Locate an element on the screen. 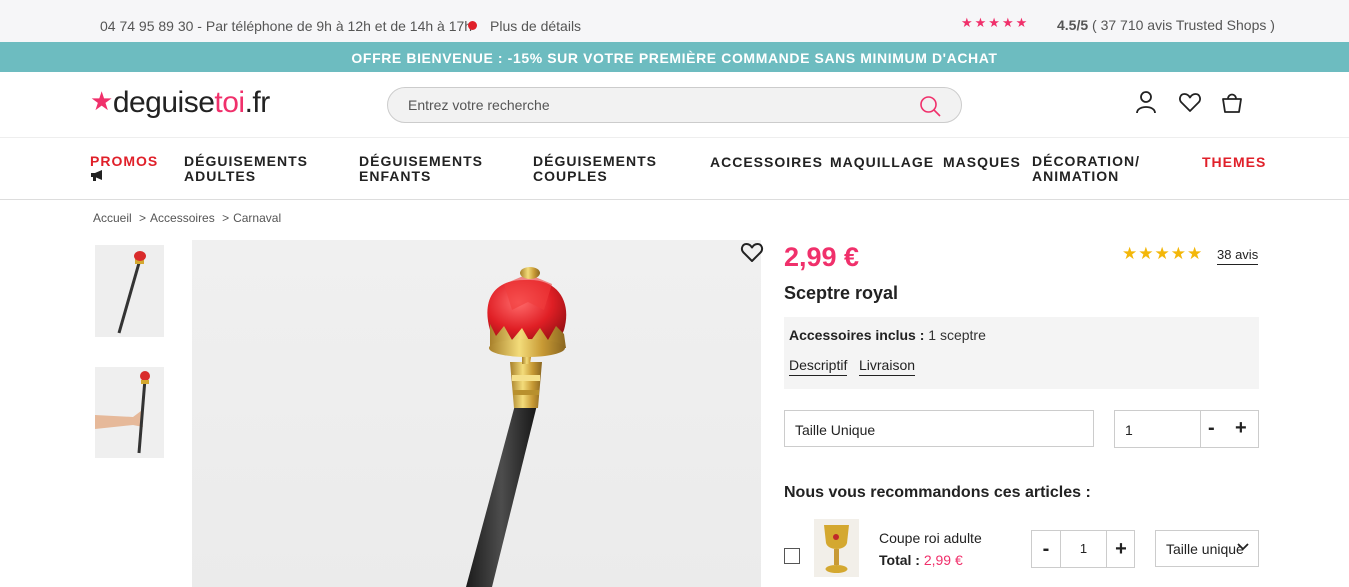 This screenshot has height=587, width=1349. trusted-rating: 4.5/5 ( 37 710 avis Trusted Shops ) is located at coordinates (1166, 25).